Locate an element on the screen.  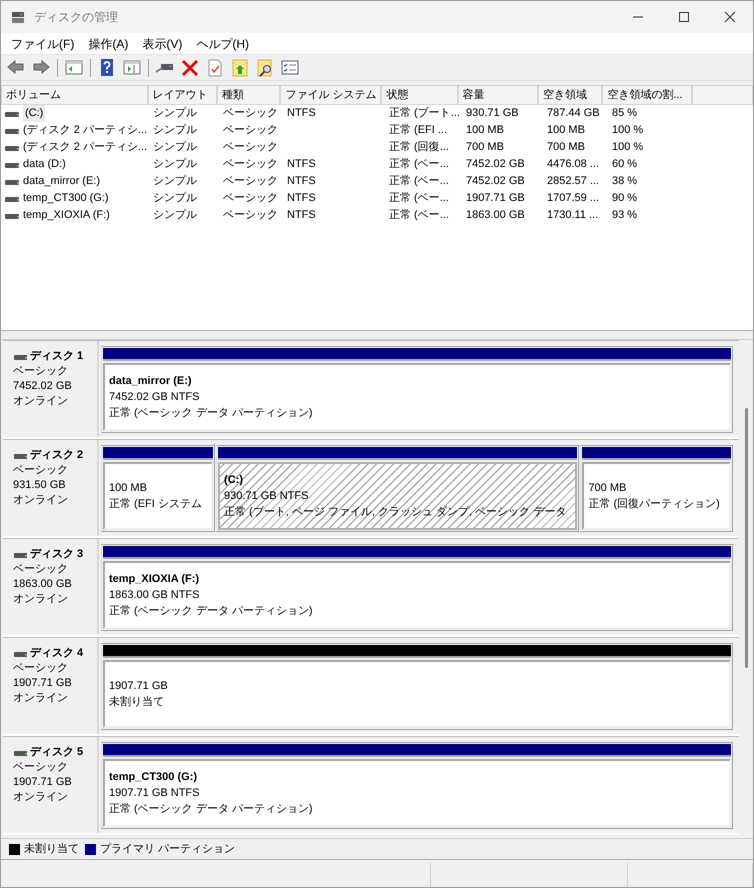
column-header: 状態 is located at coordinates (419, 95).